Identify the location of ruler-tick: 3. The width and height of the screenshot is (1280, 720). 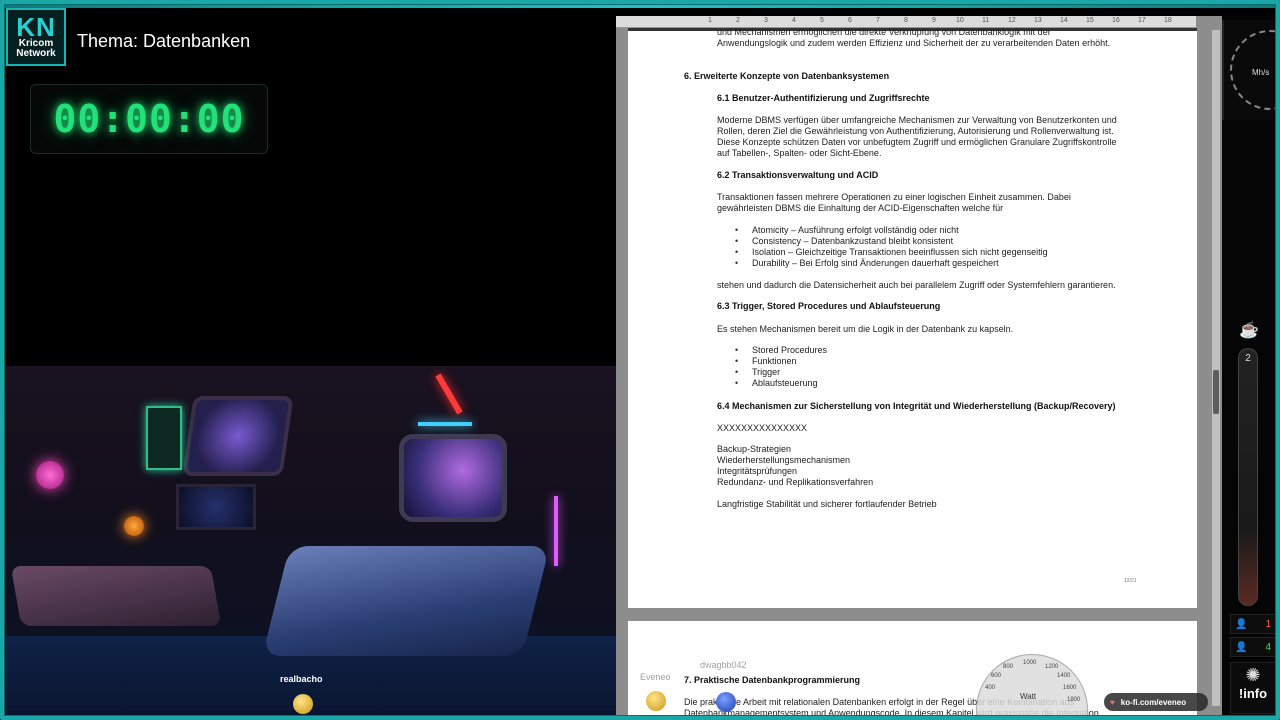
(766, 20).